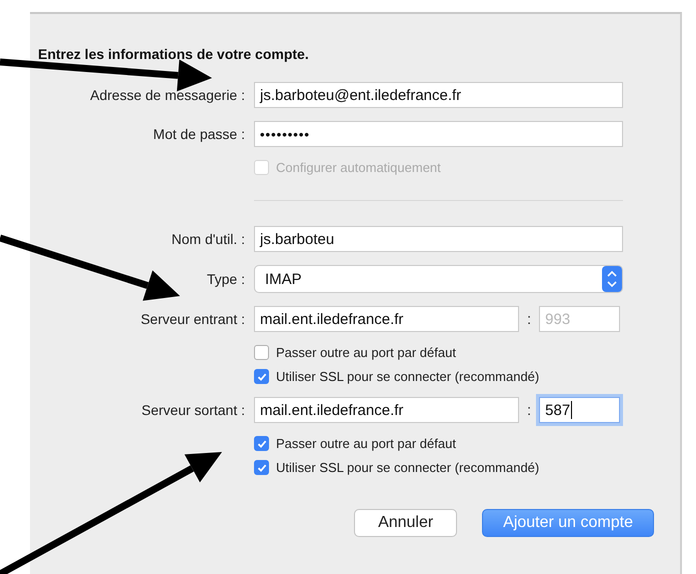  What do you see at coordinates (167, 95) in the screenshot?
I see `field-label: Adresse de messagerie :` at bounding box center [167, 95].